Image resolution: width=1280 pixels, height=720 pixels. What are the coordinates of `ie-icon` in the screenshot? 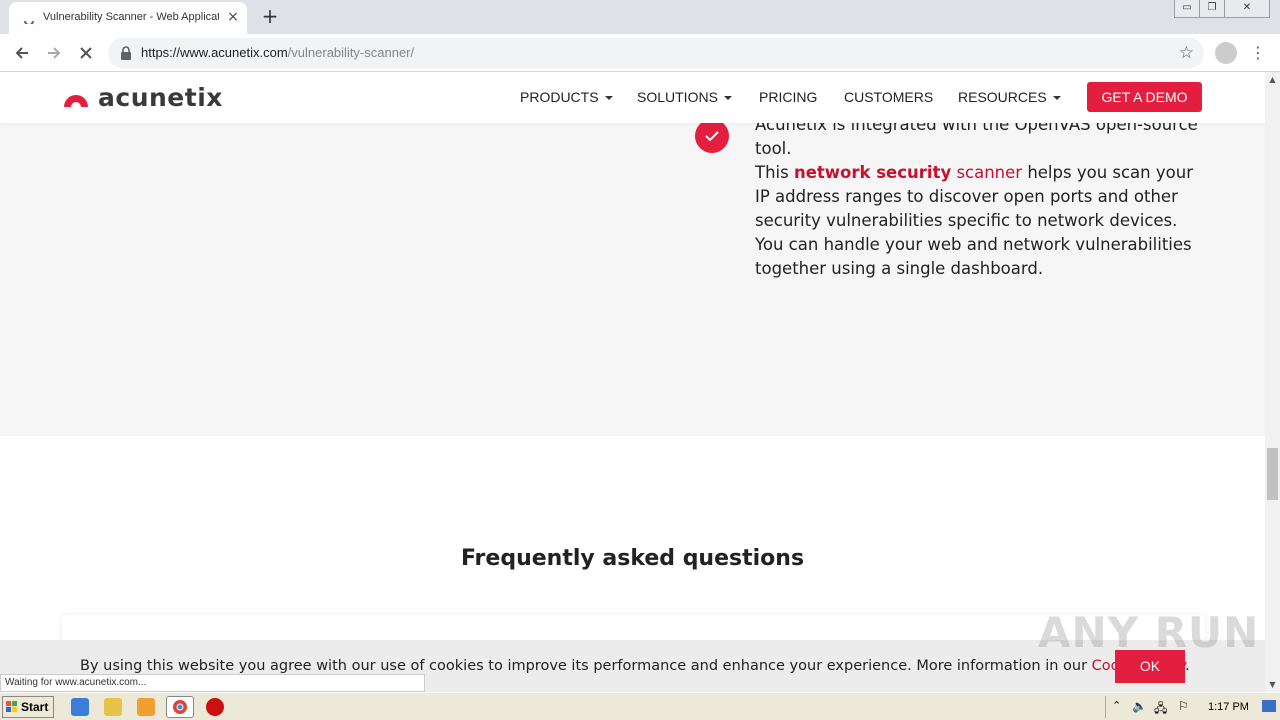 It's located at (80, 707).